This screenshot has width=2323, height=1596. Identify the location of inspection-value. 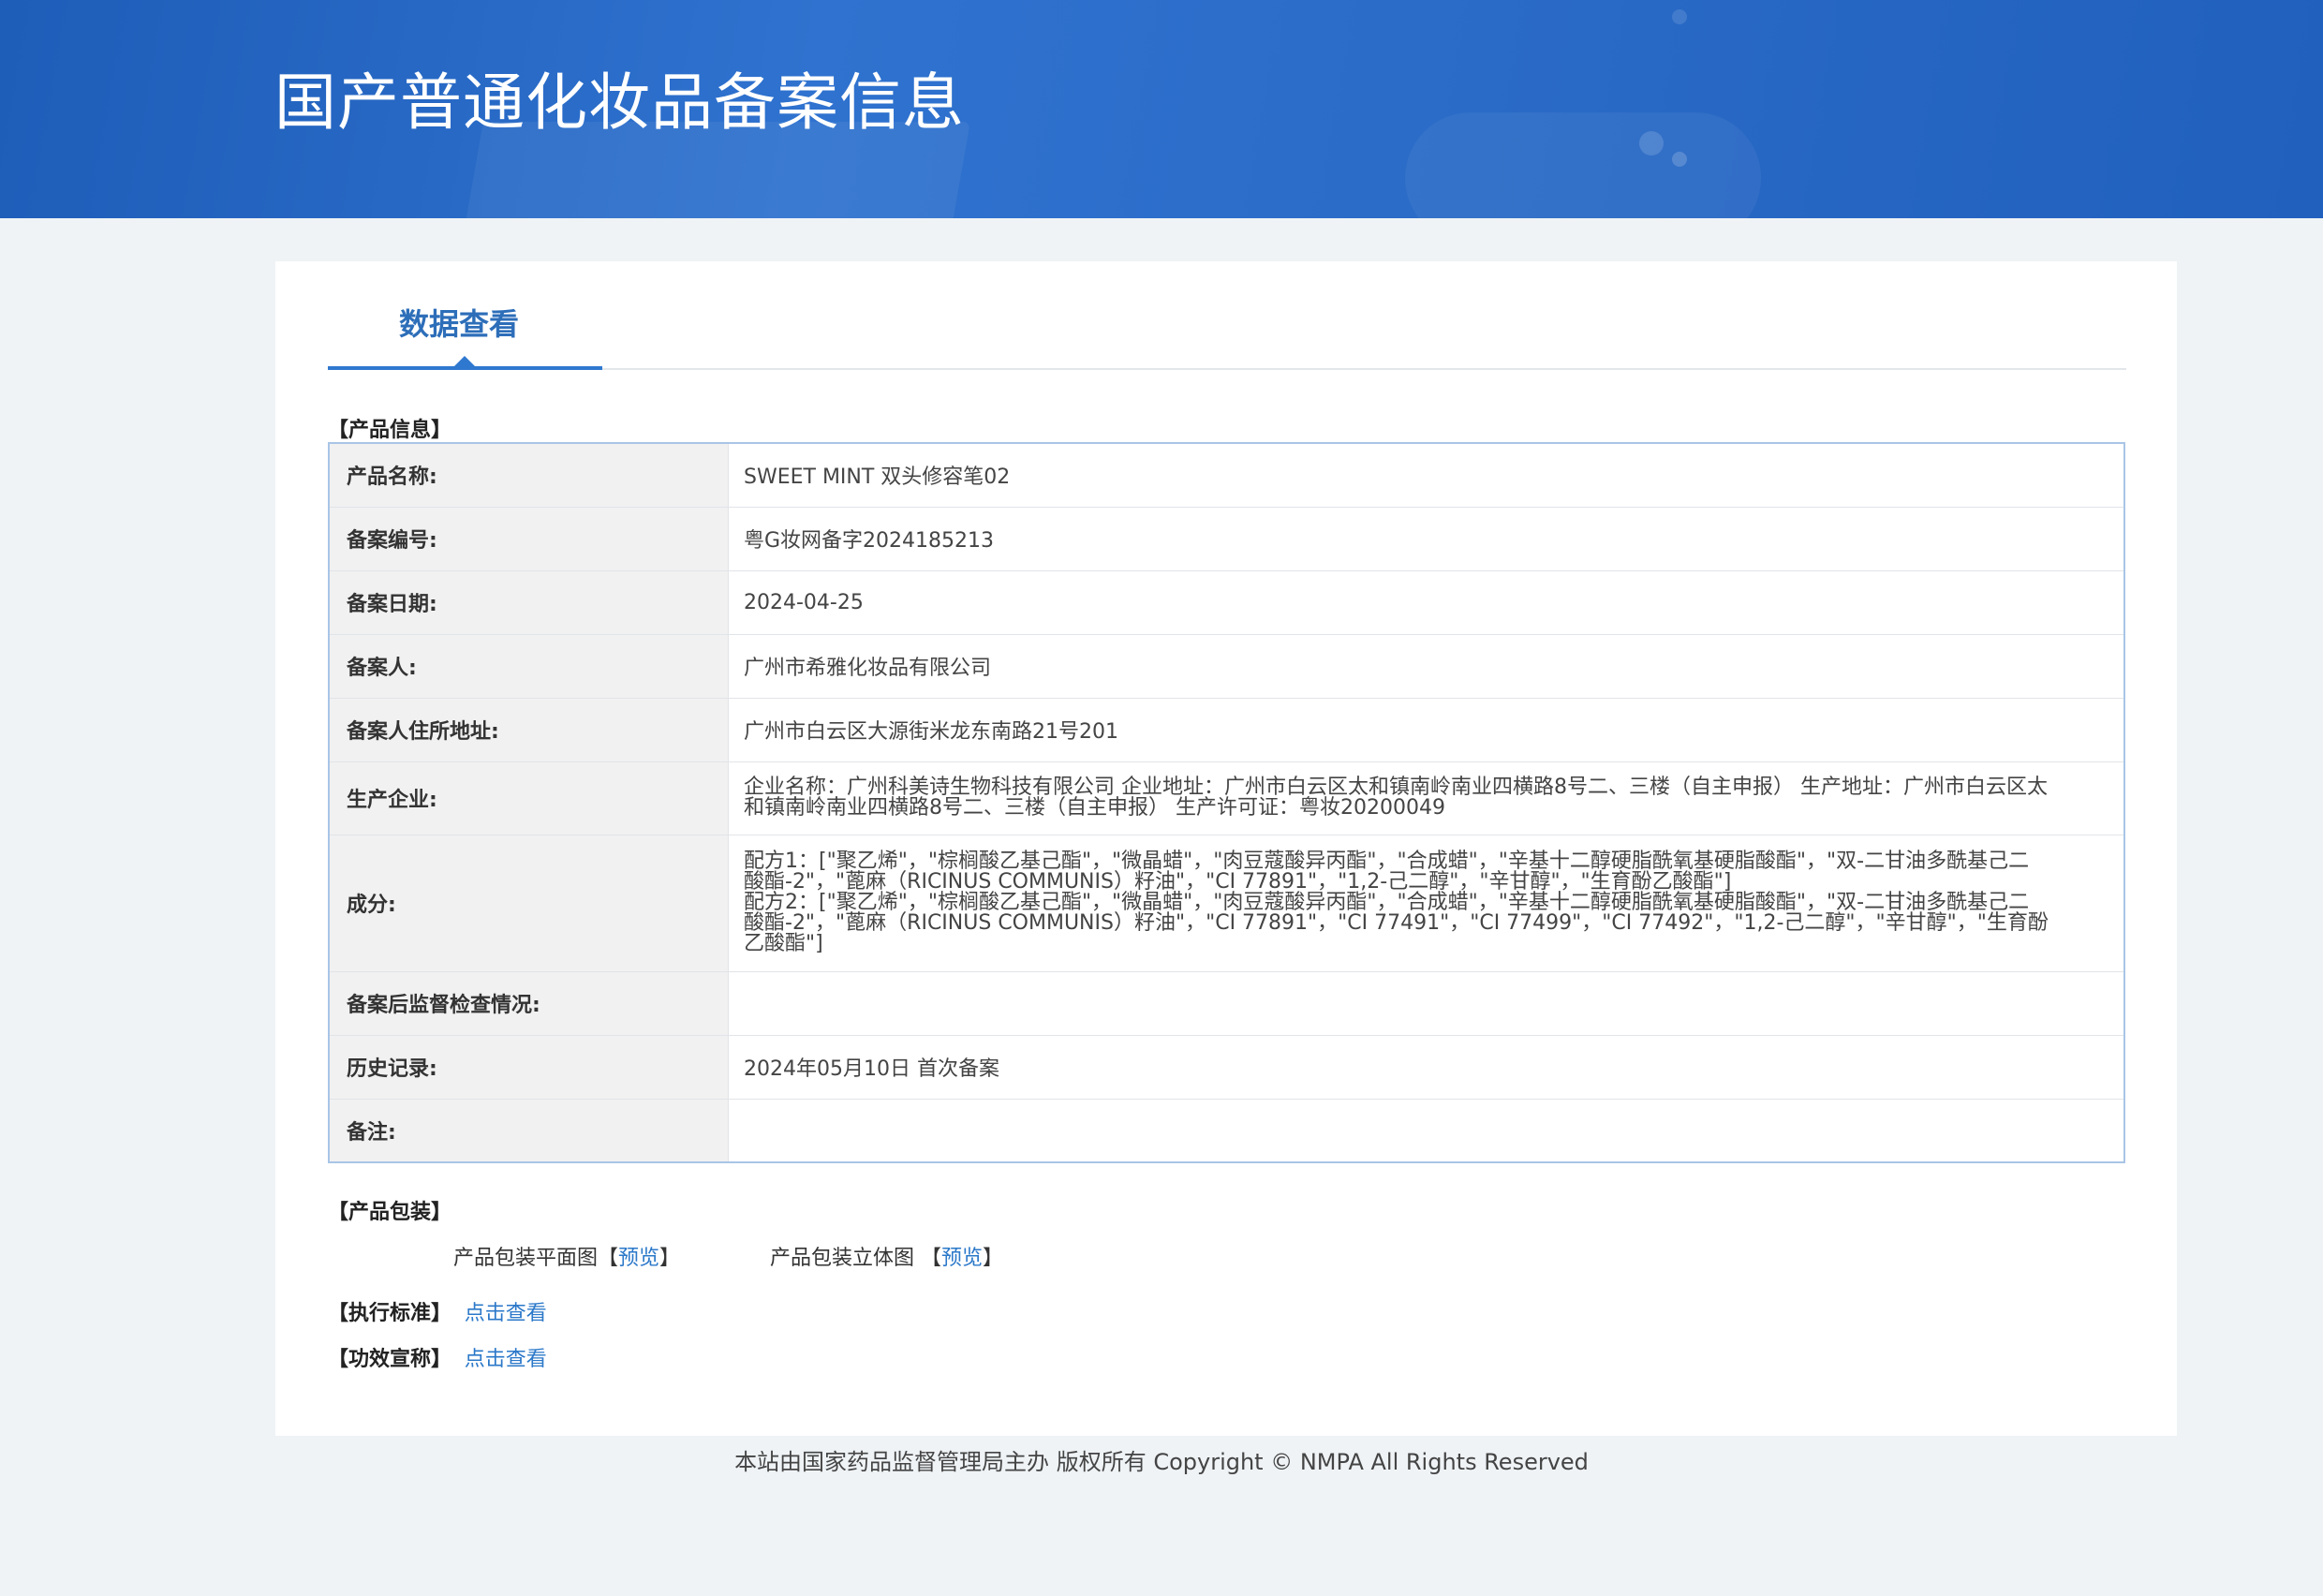
(1426, 1003).